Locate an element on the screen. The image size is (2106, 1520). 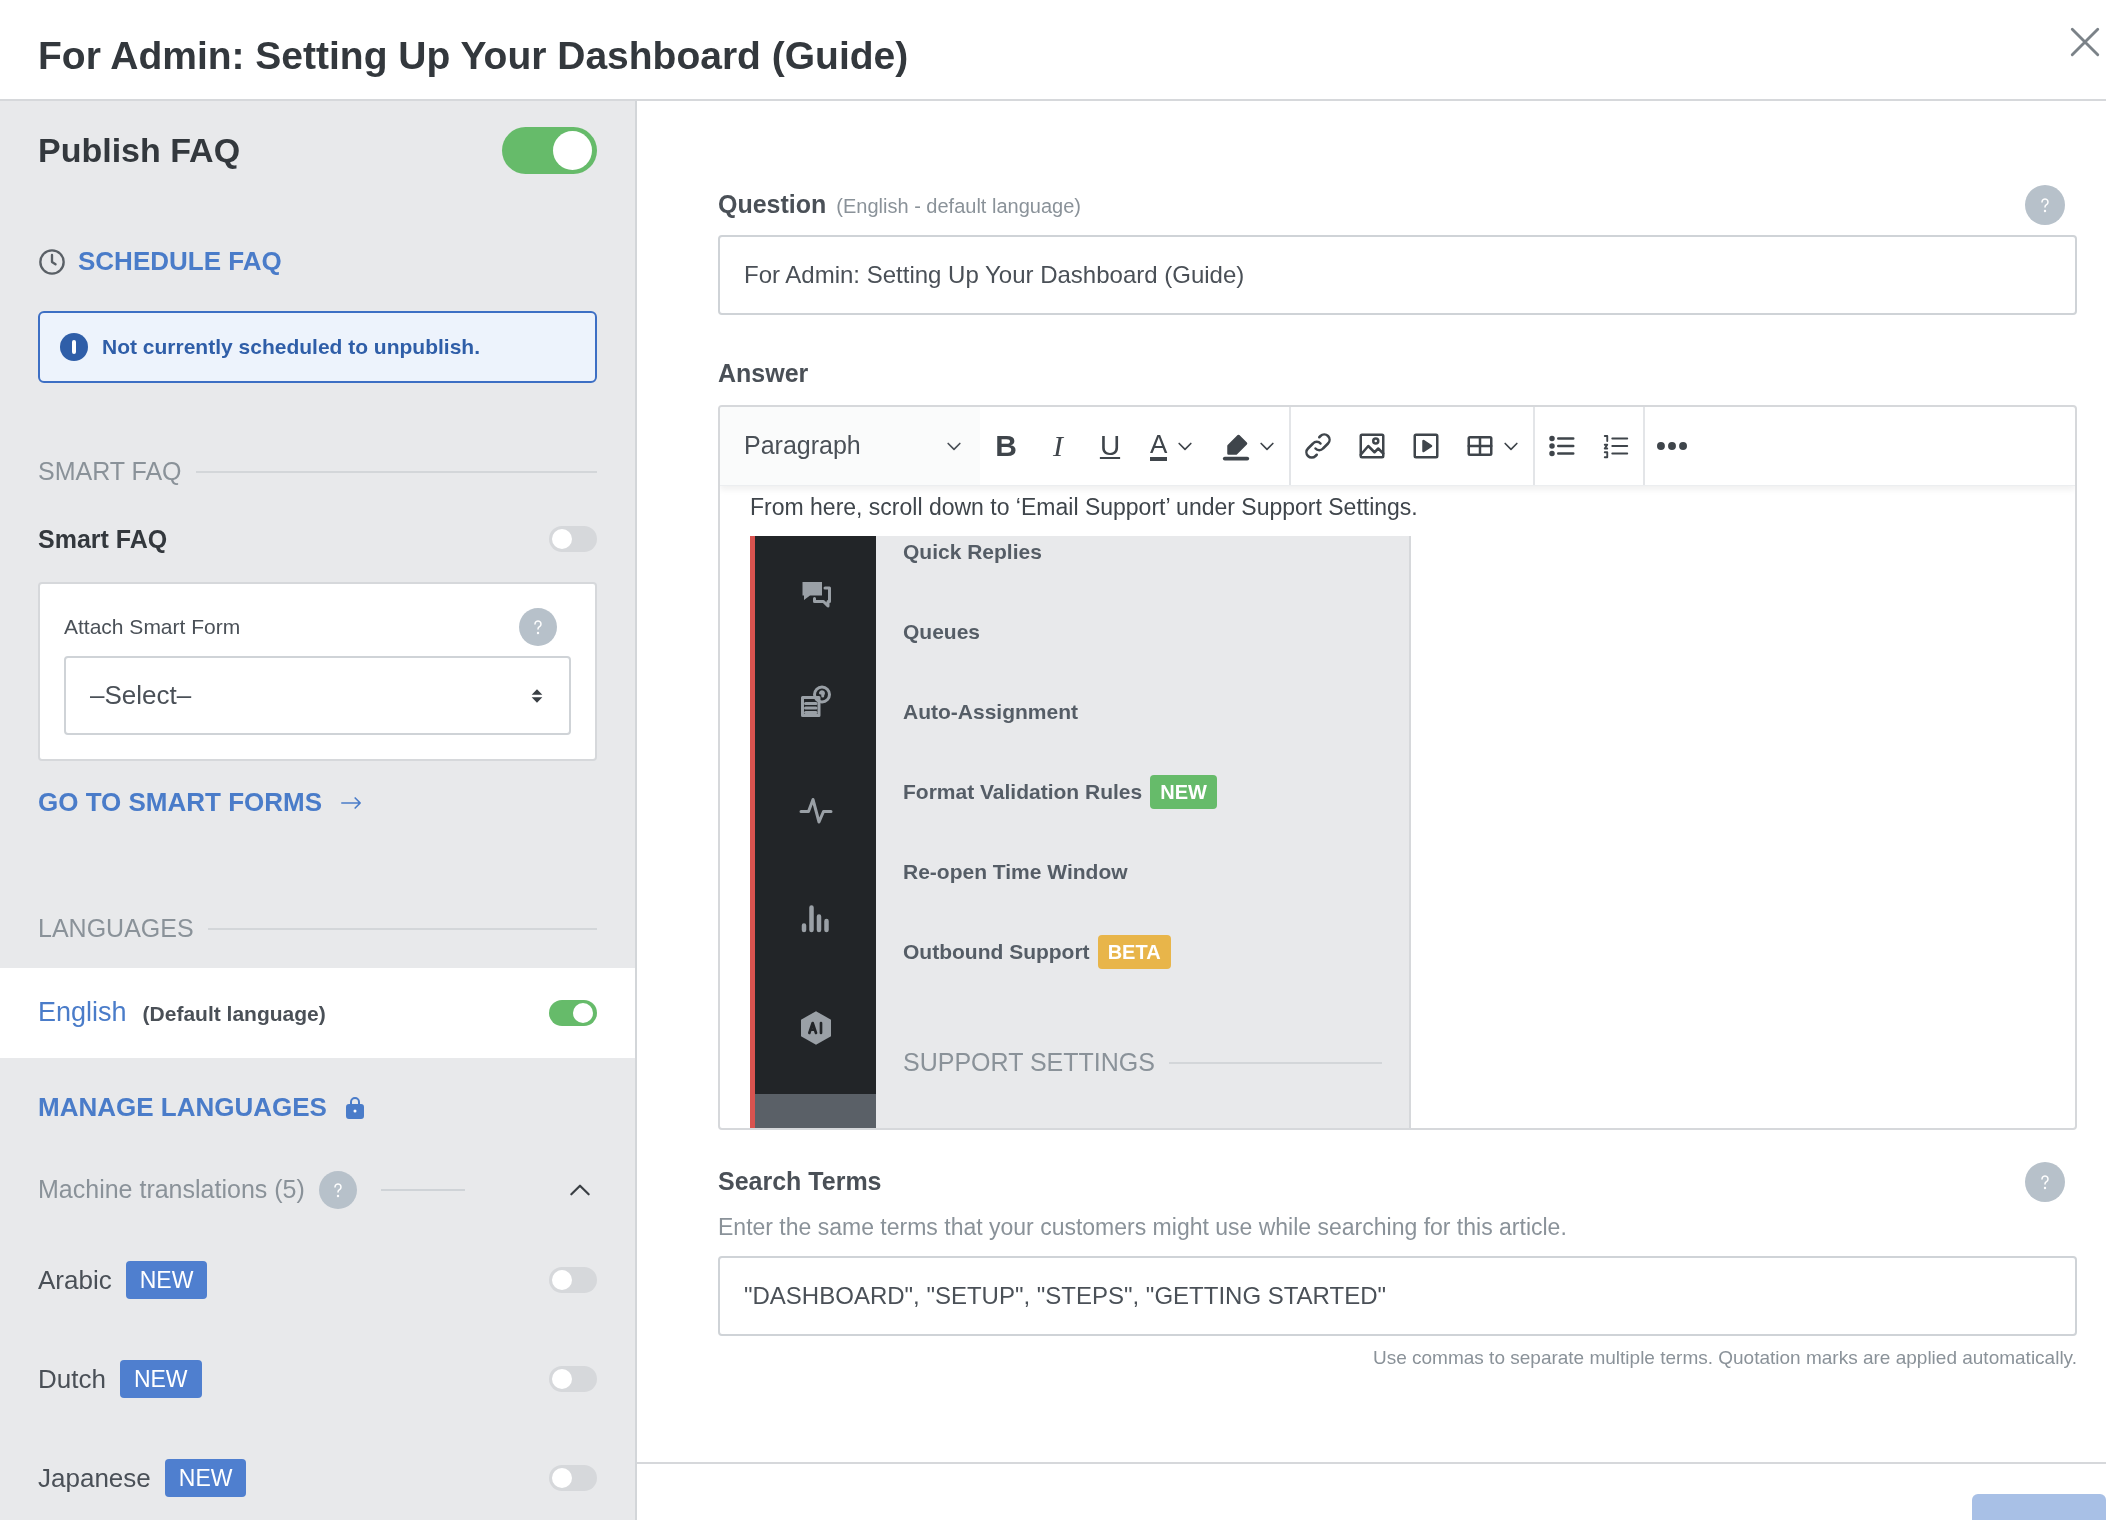
field-label: Attach Smart Form is located at coordinates (152, 627).